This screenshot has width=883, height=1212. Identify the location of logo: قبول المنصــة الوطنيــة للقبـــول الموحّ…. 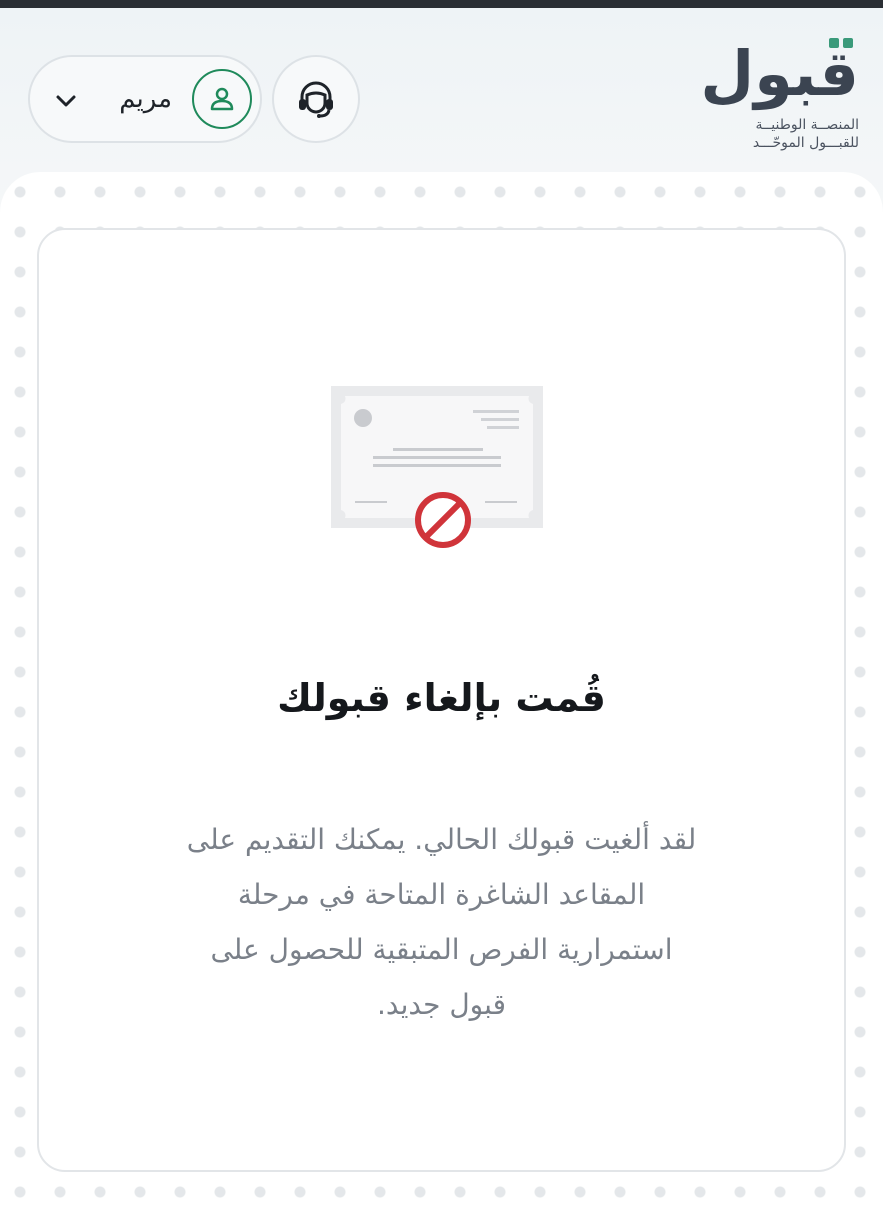
(780, 103).